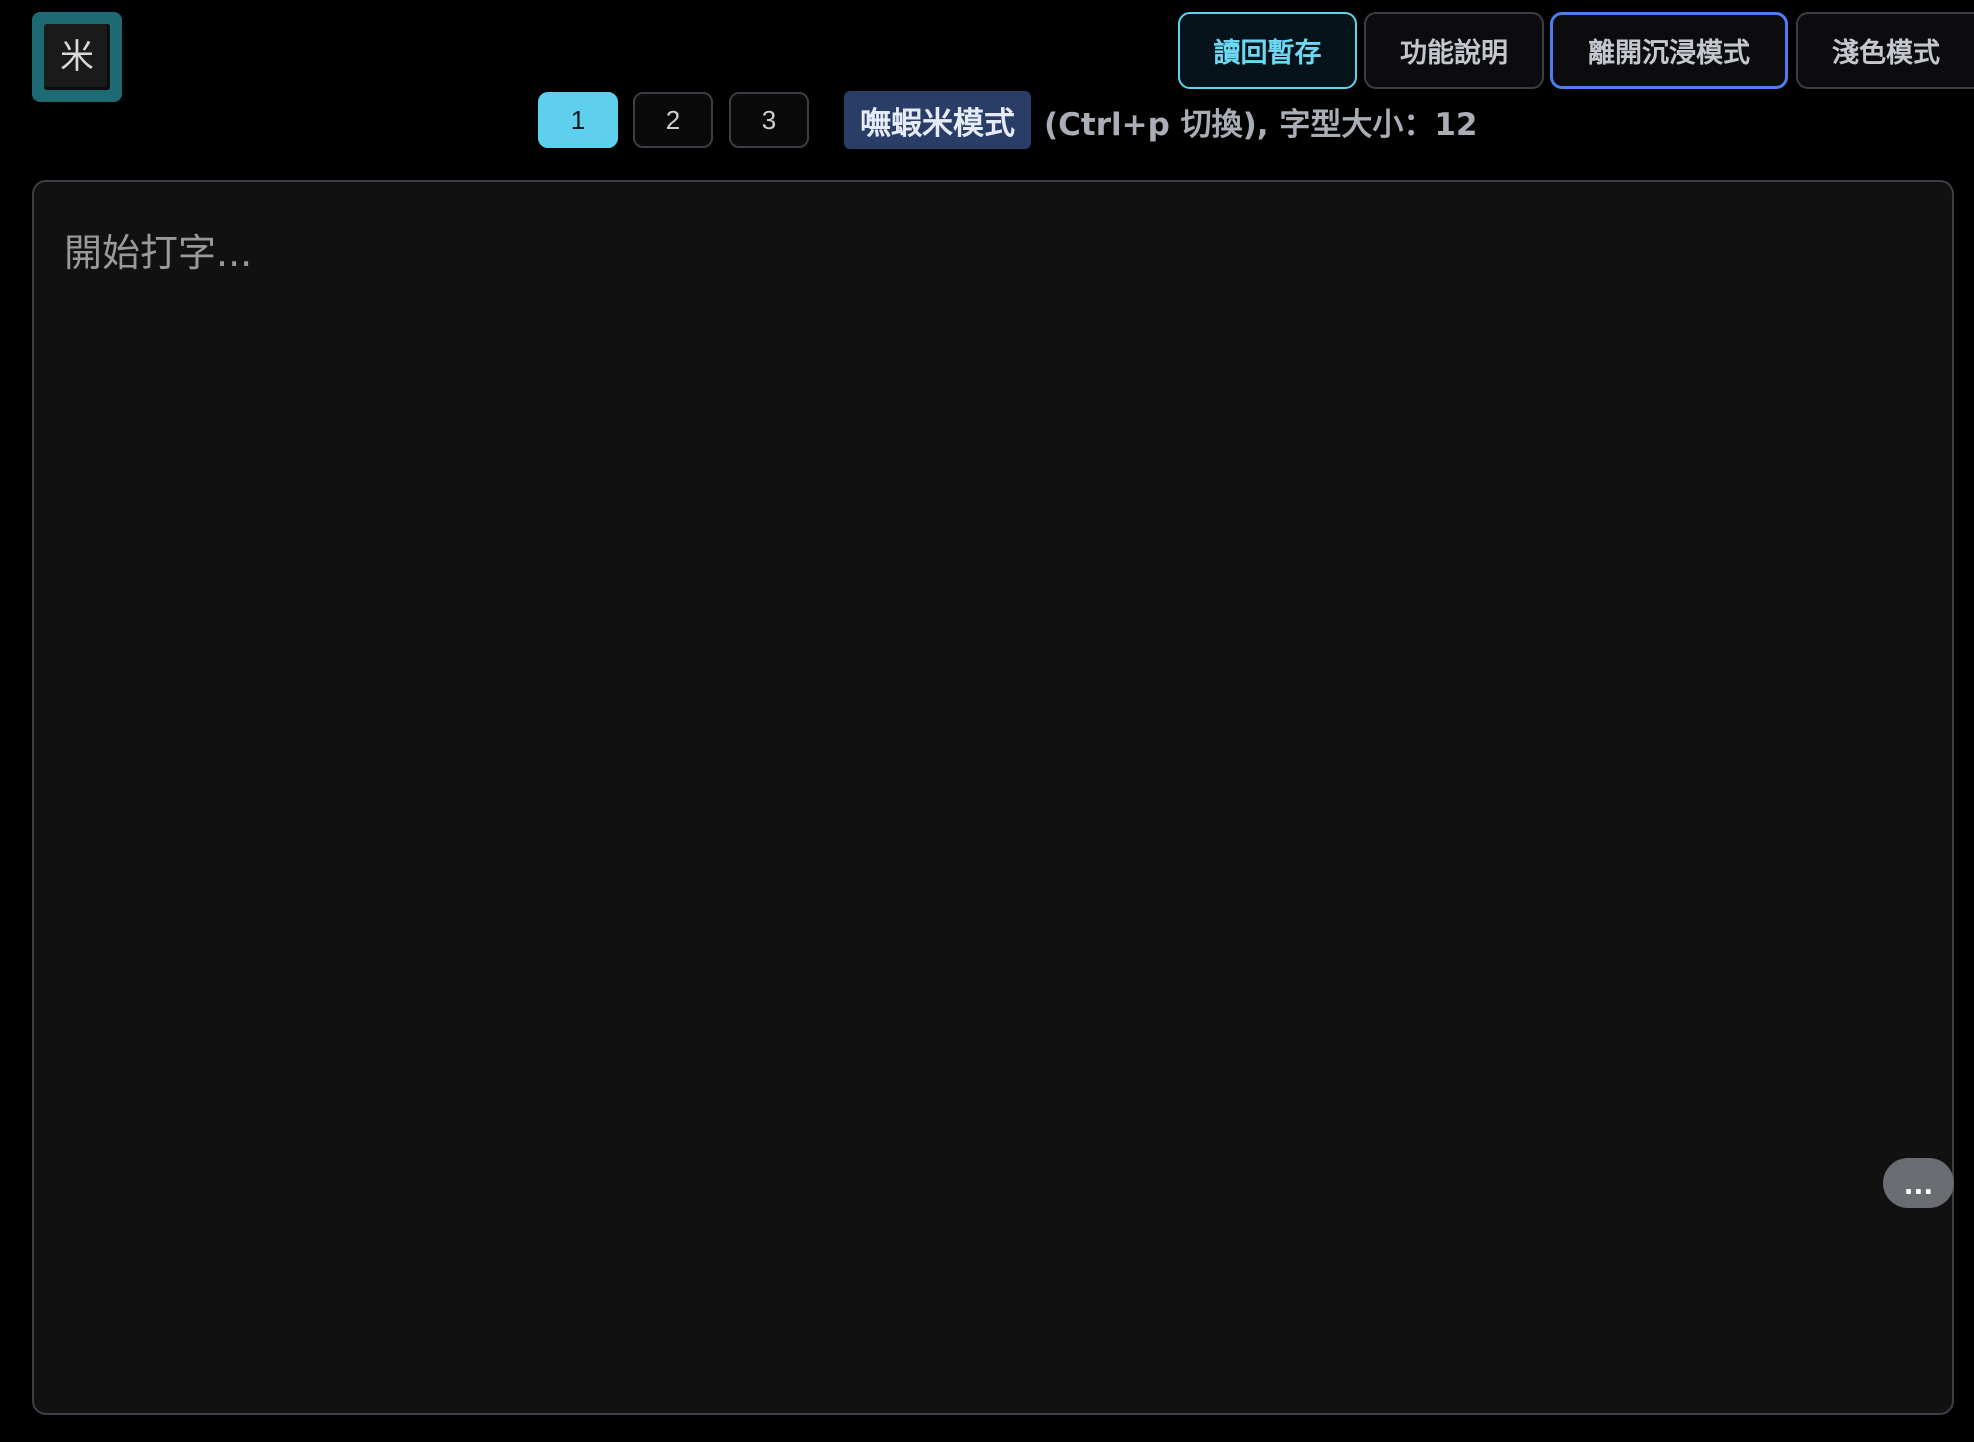  I want to click on load-draft-button: 讀回暫存, so click(1267, 50).